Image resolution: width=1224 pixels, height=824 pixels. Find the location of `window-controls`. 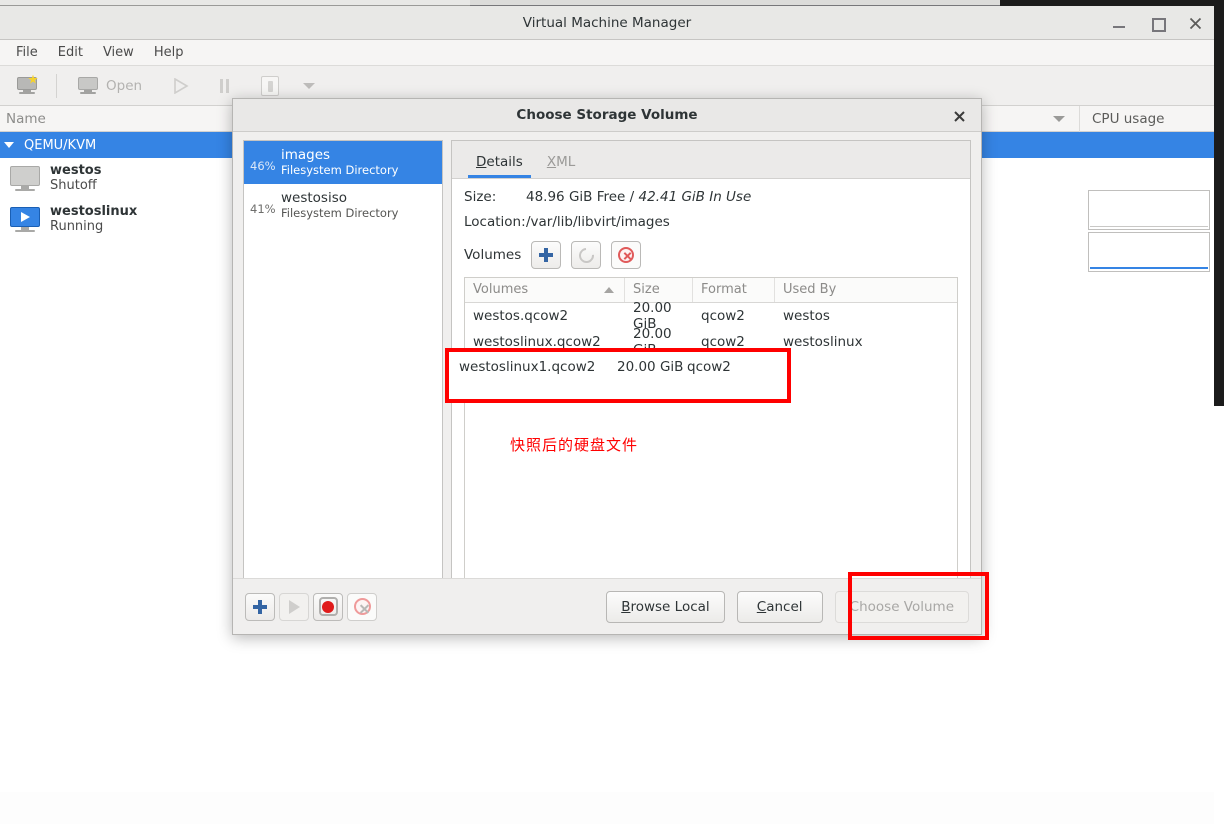

window-controls is located at coordinates (1157, 23).